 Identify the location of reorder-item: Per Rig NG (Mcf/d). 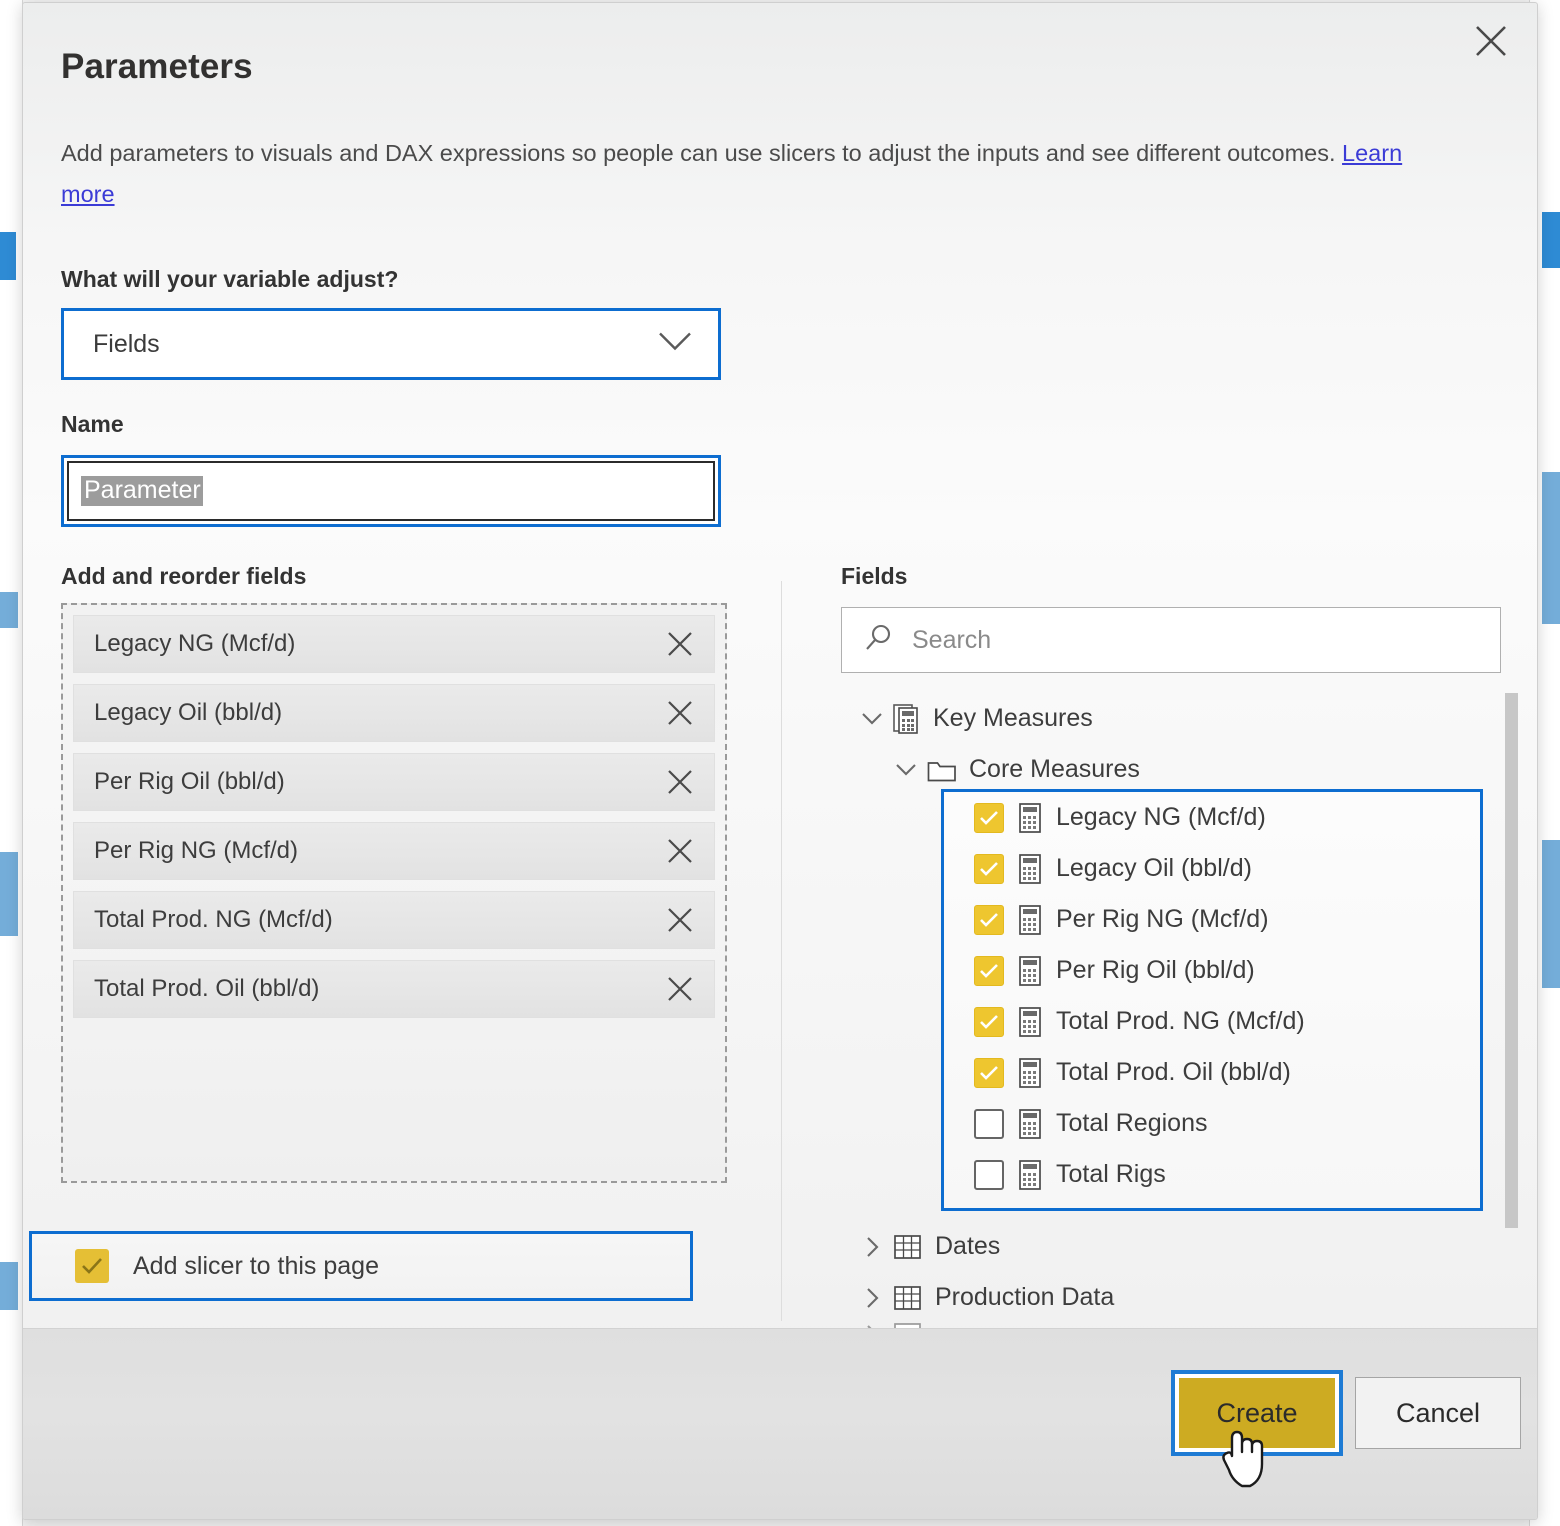
(394, 851).